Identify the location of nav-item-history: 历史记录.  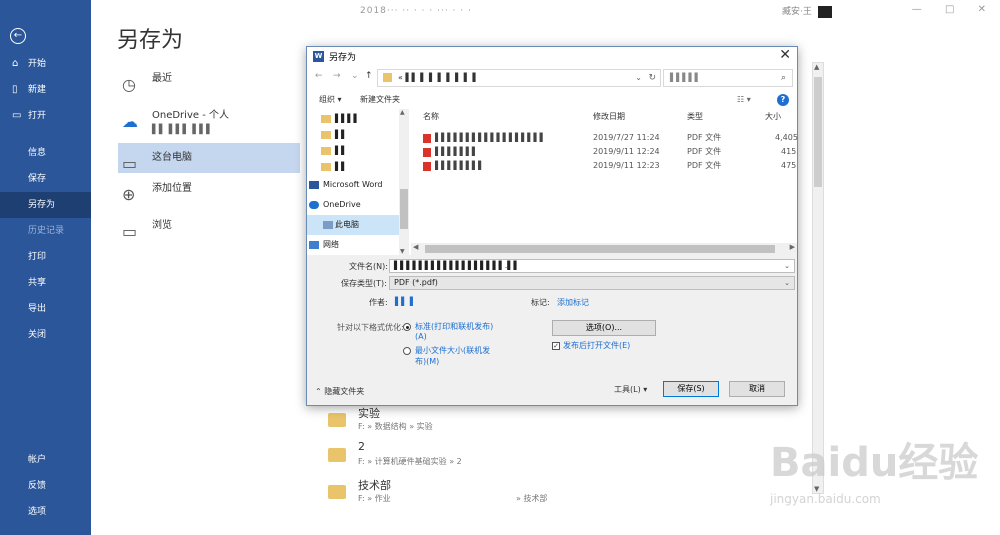
(45, 231).